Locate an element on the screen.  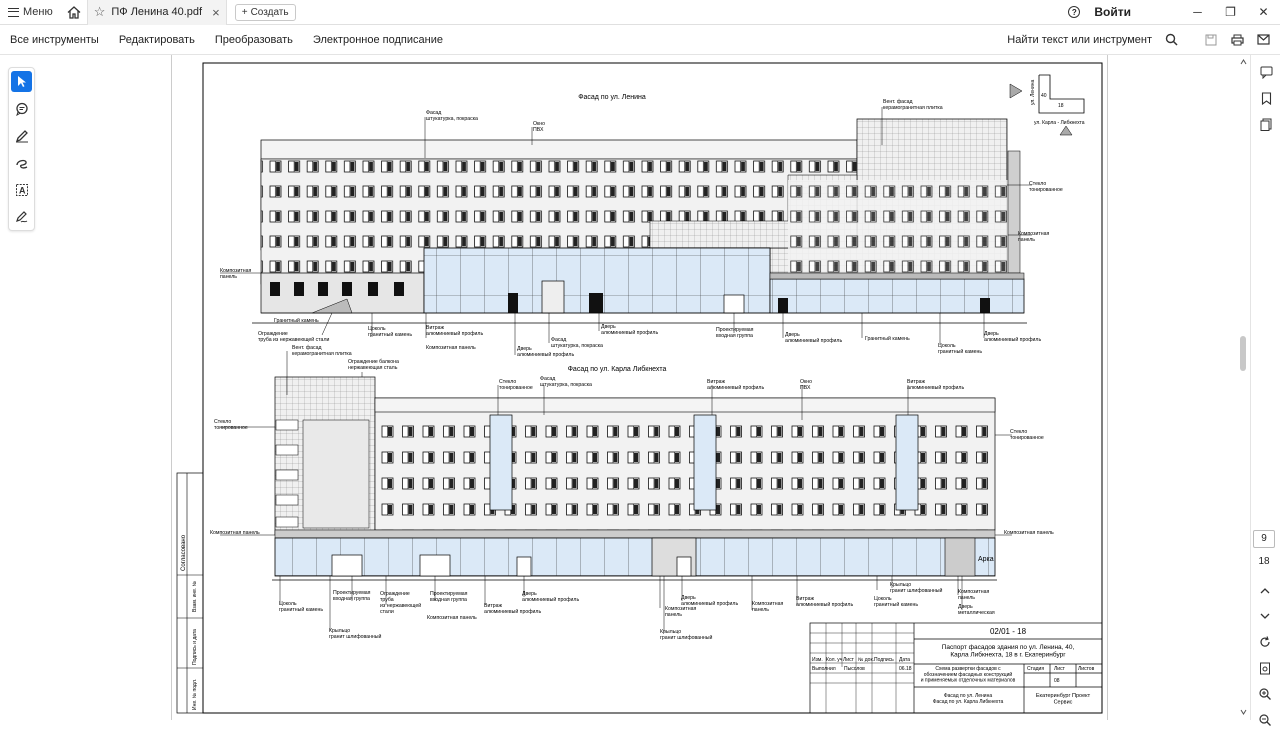
top-facade-title: Фасад по ул. Ленина is located at coordinates (612, 97).